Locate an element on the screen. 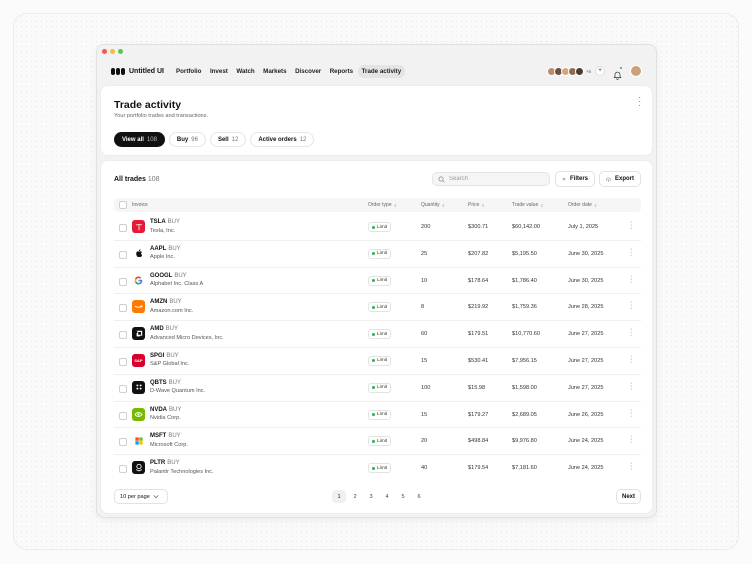 The image size is (752, 564). user-avatar is located at coordinates (636, 71).